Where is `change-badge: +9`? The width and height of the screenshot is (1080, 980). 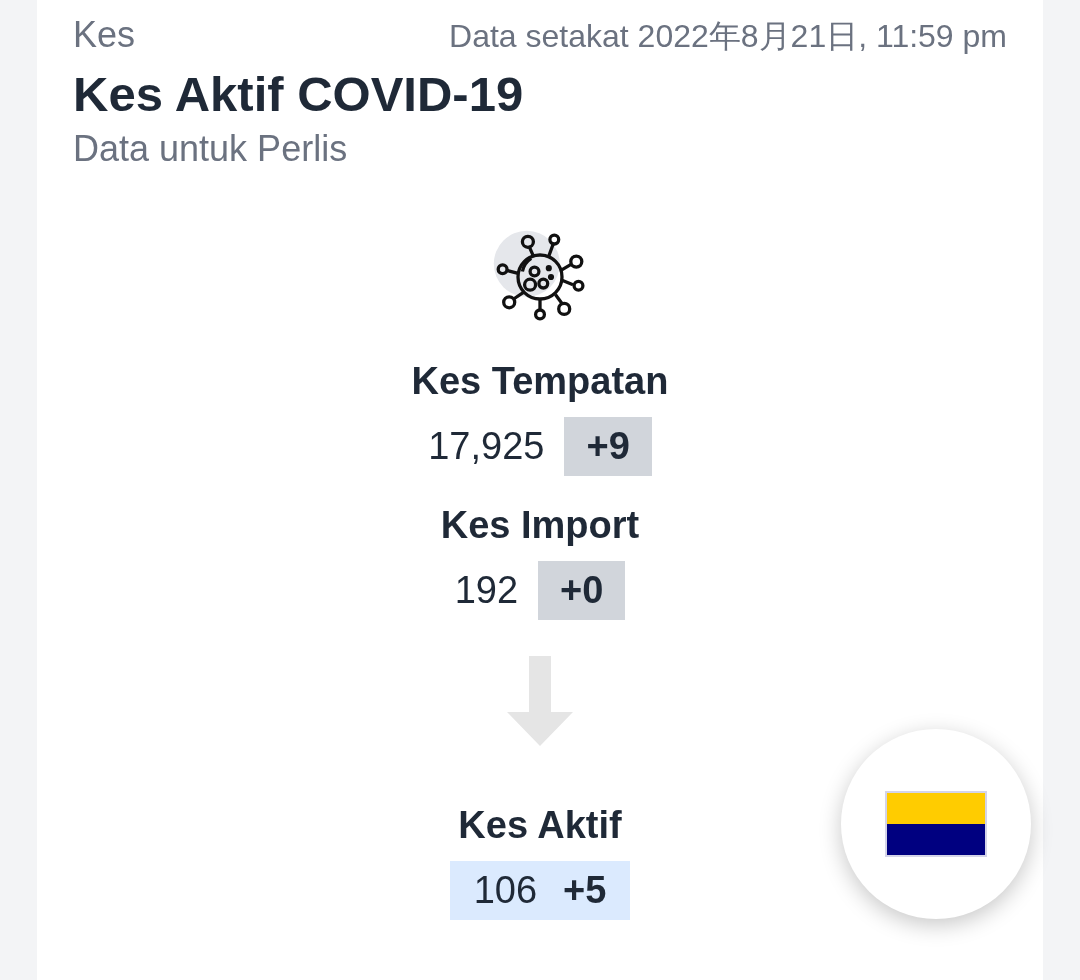
change-badge: +9 is located at coordinates (608, 446).